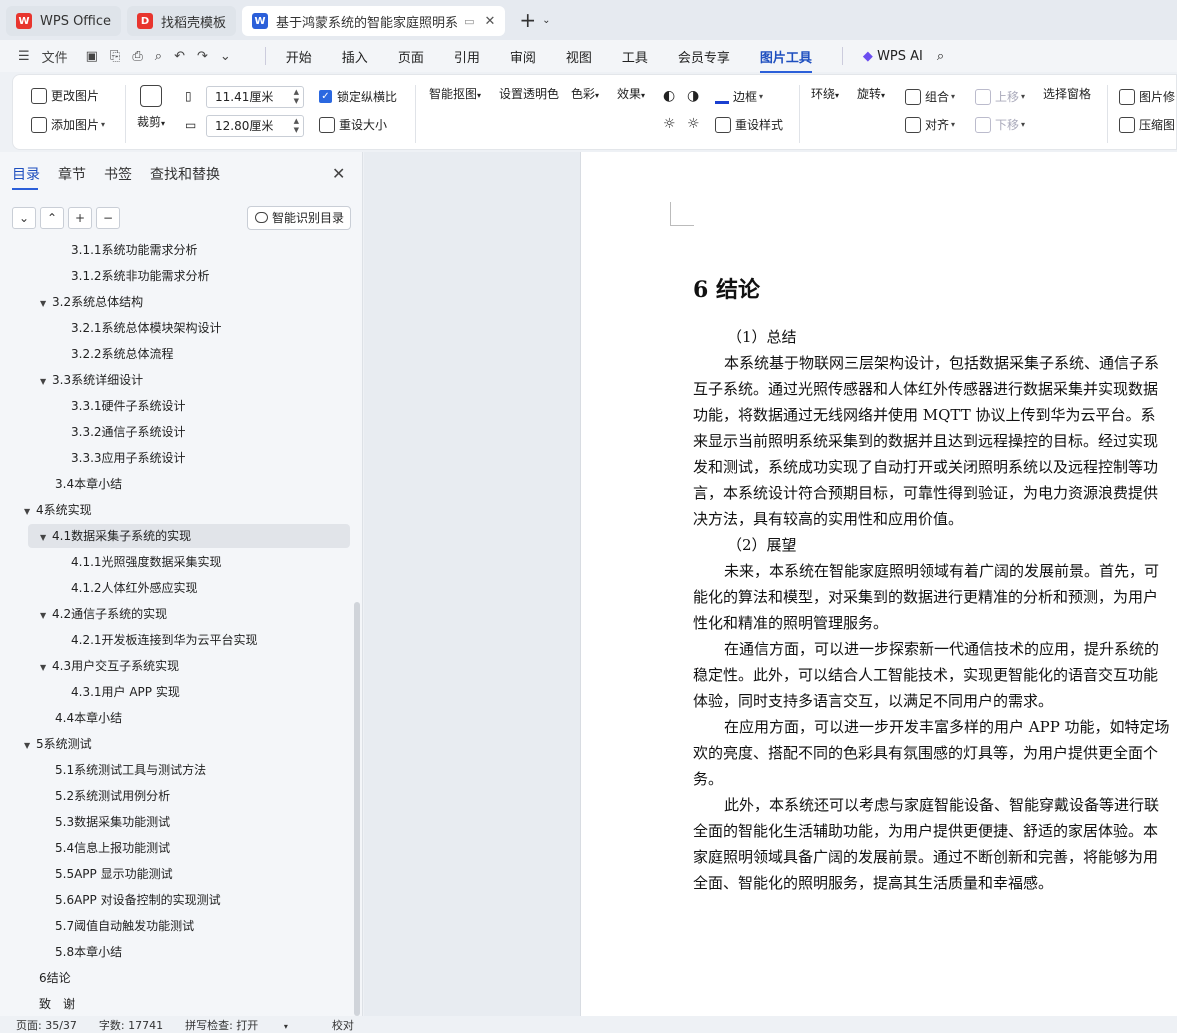 The width and height of the screenshot is (1177, 1033). What do you see at coordinates (182, 21) in the screenshot?
I see `tab-docer-templates: D 找稻壳模板` at bounding box center [182, 21].